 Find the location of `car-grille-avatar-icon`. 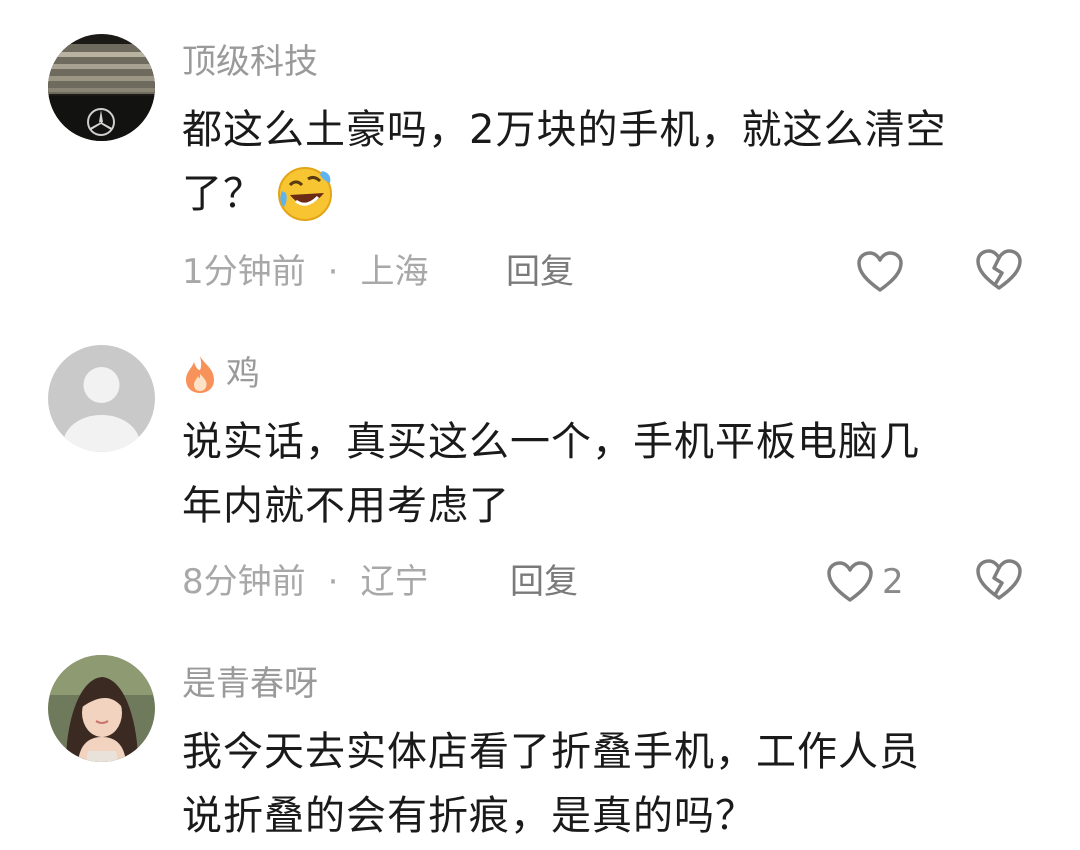

car-grille-avatar-icon is located at coordinates (101, 87).